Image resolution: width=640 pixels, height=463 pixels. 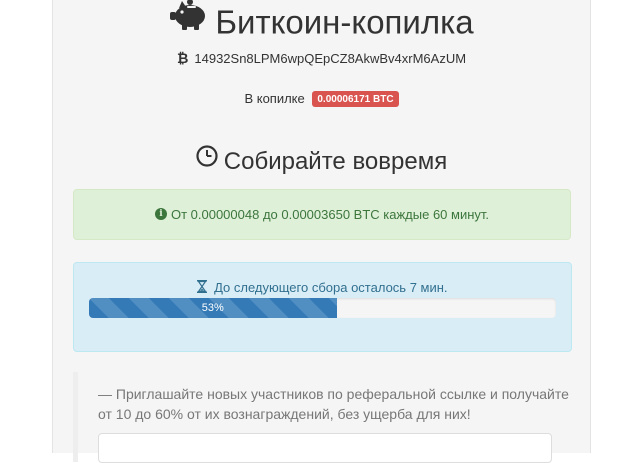 I want to click on balance-line: В копилке 0.00006171 BTC, so click(x=321, y=99).